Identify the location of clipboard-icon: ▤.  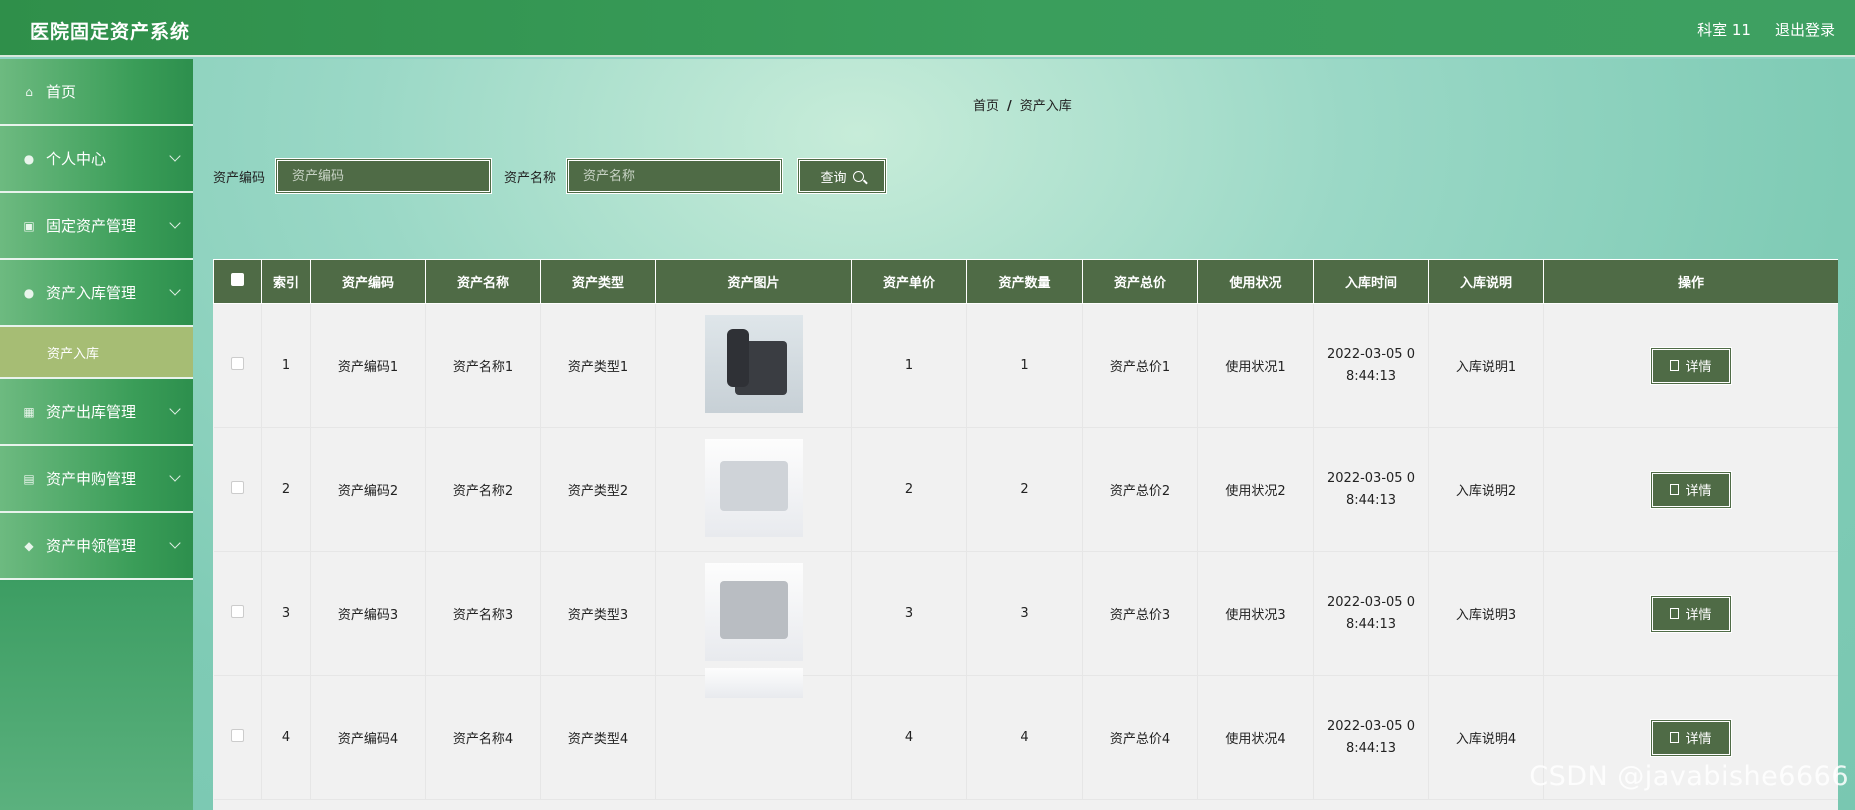
(29, 478).